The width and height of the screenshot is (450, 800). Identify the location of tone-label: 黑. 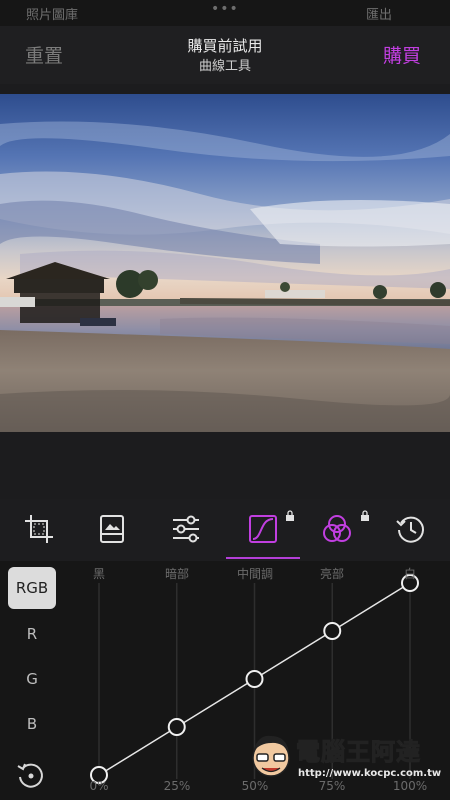
(99, 574).